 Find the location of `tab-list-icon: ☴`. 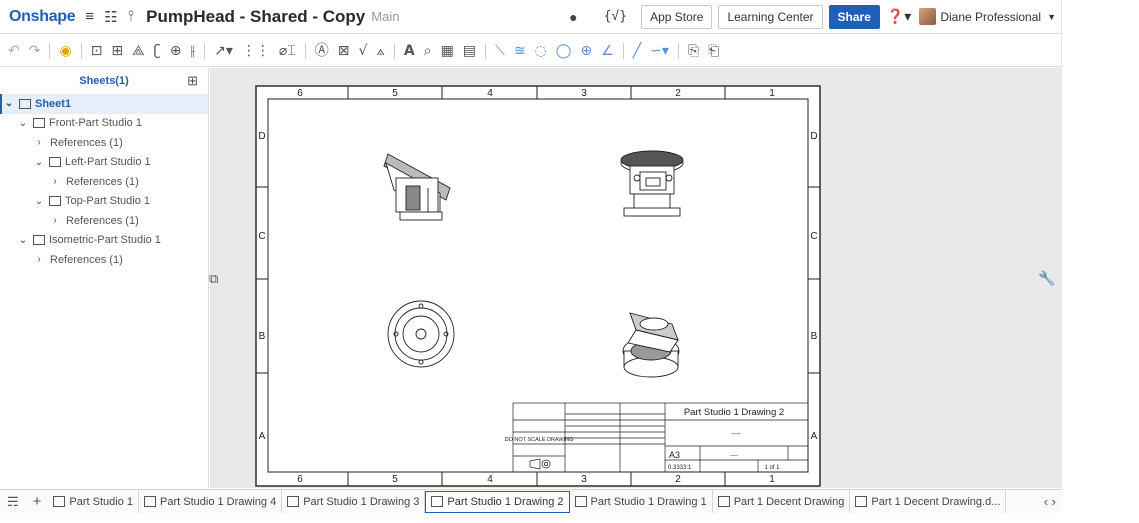

tab-list-icon: ☴ is located at coordinates (13, 502).